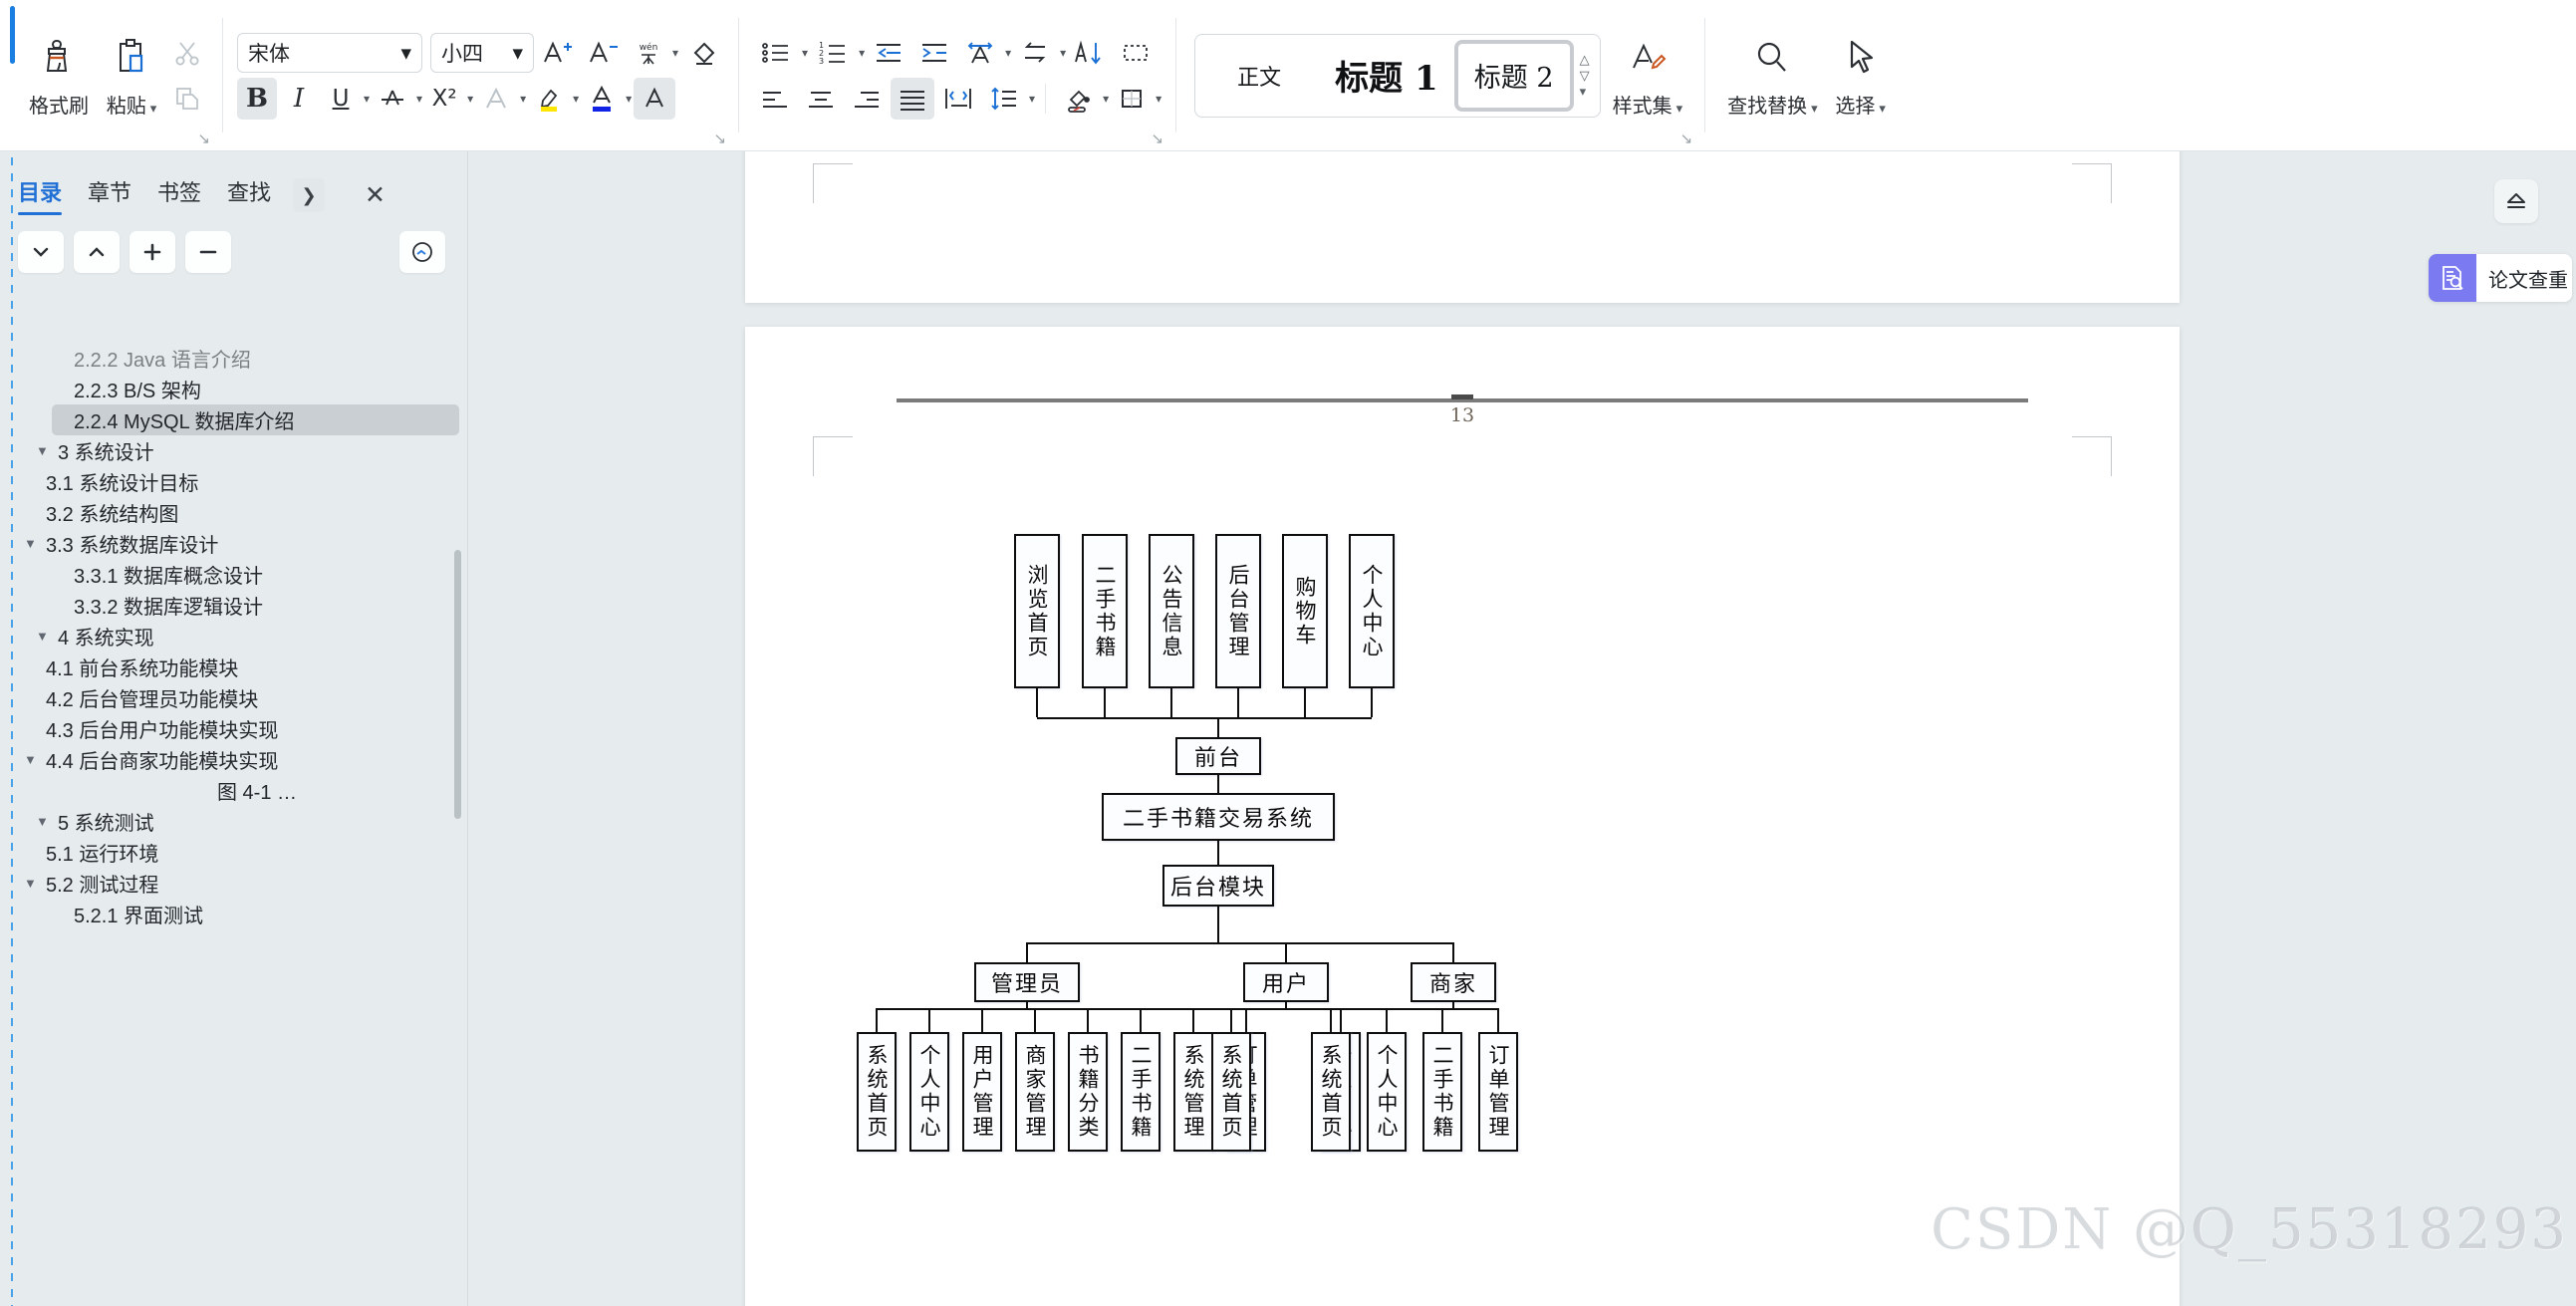 This screenshot has height=1306, width=2576. I want to click on paper-check-button: 论文查重, so click(2500, 278).